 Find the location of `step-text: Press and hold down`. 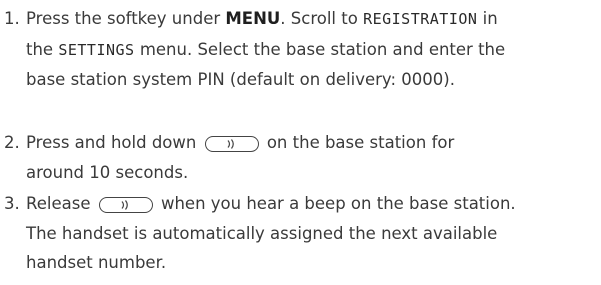

step-text: Press and hold down is located at coordinates (114, 142).